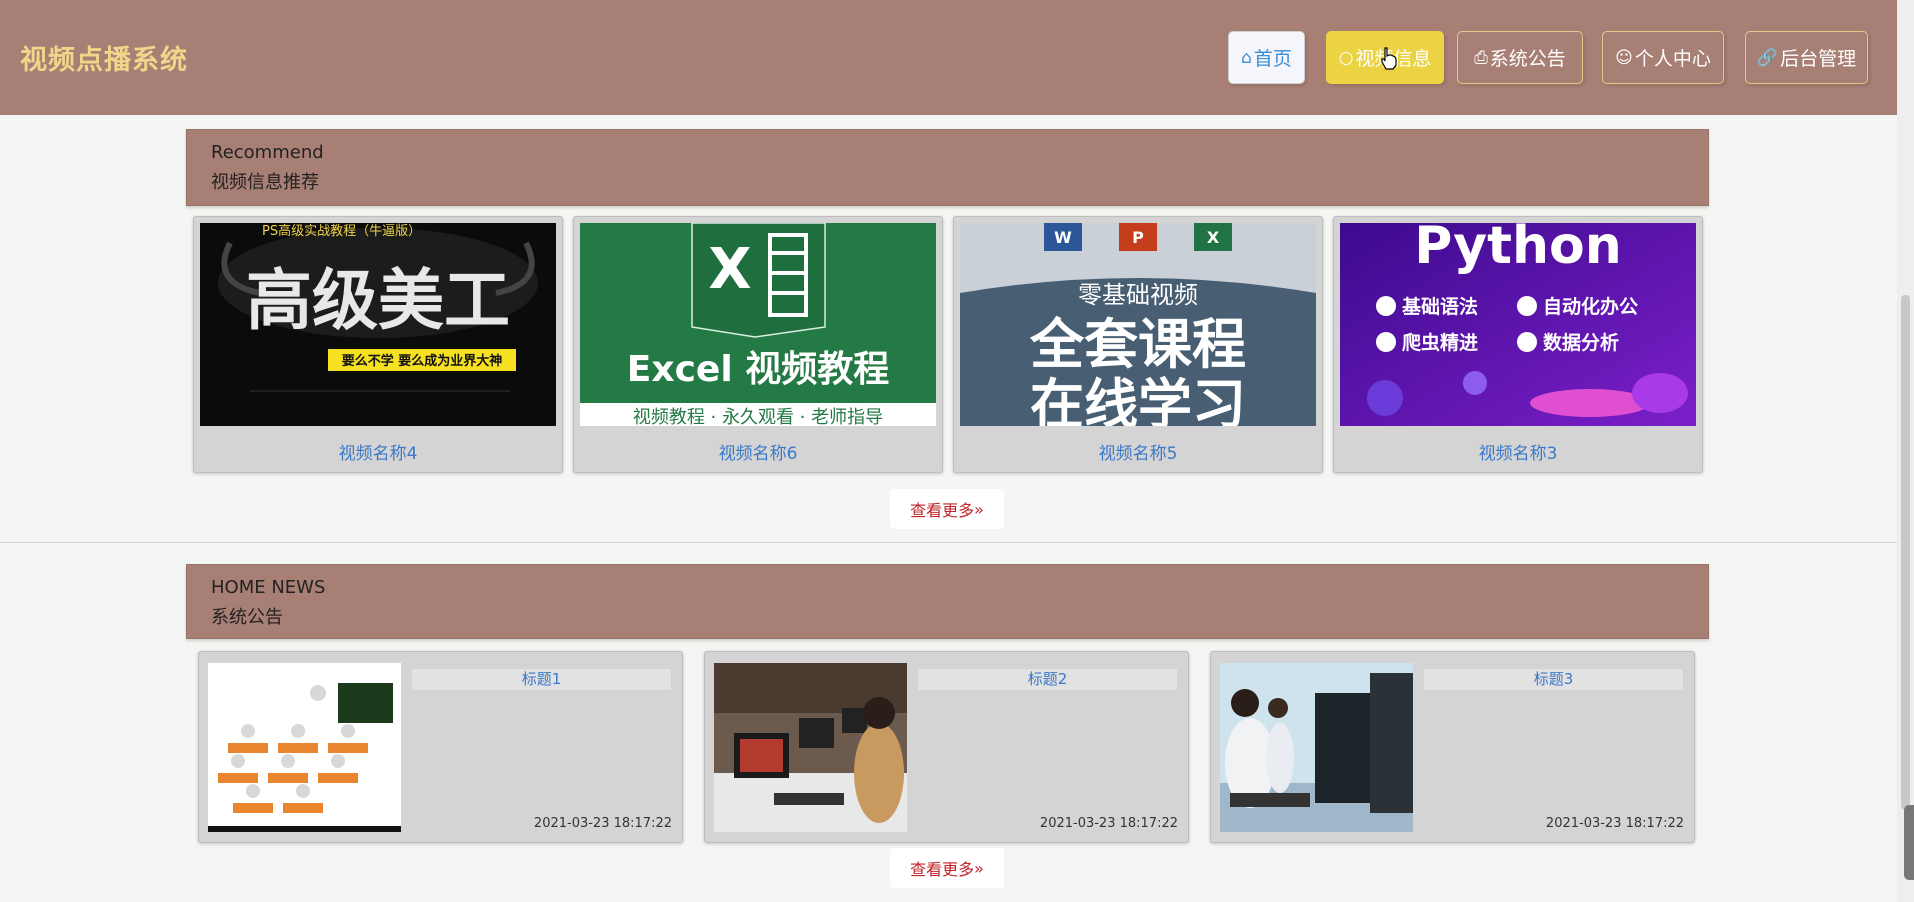 The height and width of the screenshot is (902, 1914). I want to click on thumb-course-main: 全套课程, so click(1137, 344).